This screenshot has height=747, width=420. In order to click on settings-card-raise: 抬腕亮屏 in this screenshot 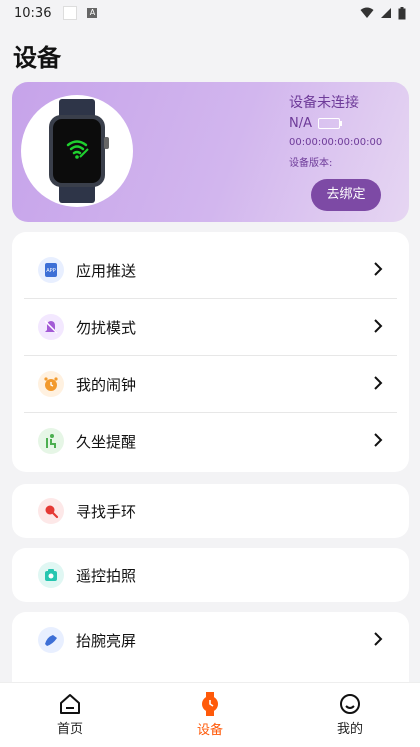, I will do `click(210, 647)`.